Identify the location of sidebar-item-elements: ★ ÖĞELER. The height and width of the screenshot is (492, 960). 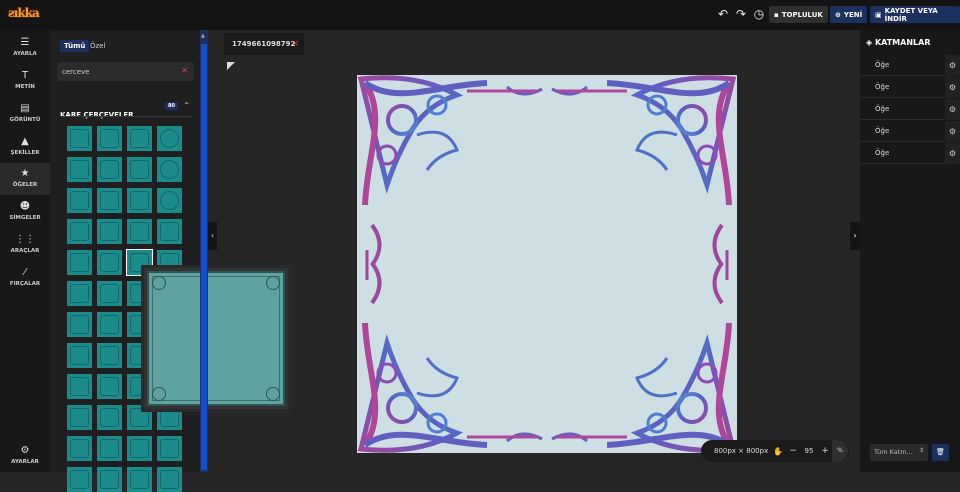
(25, 179).